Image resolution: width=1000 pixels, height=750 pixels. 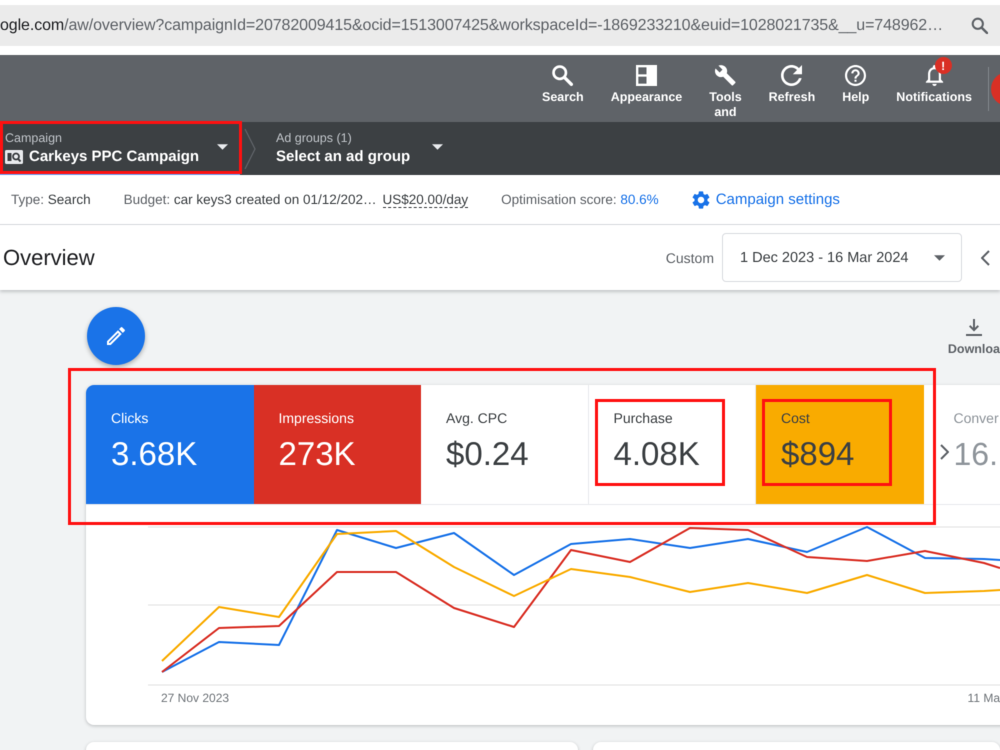 I want to click on search-tile-icon, so click(x=14, y=157).